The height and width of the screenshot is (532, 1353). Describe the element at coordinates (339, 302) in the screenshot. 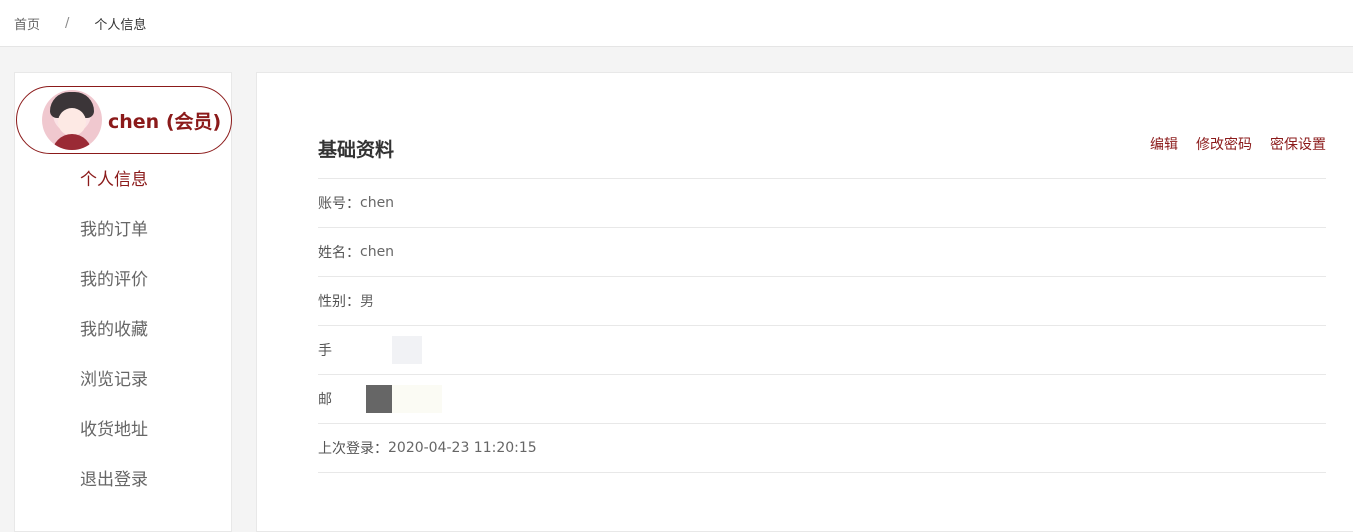

I see `gender-label: 性别：` at that location.